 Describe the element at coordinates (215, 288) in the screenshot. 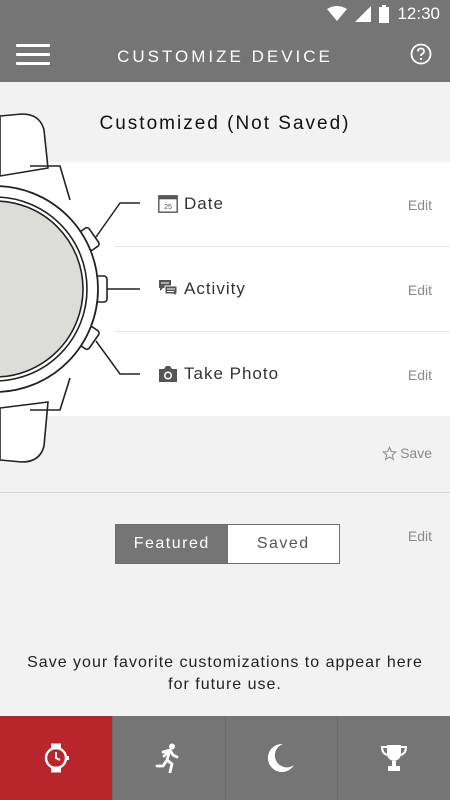

I see `button-label-activity: Activity` at that location.